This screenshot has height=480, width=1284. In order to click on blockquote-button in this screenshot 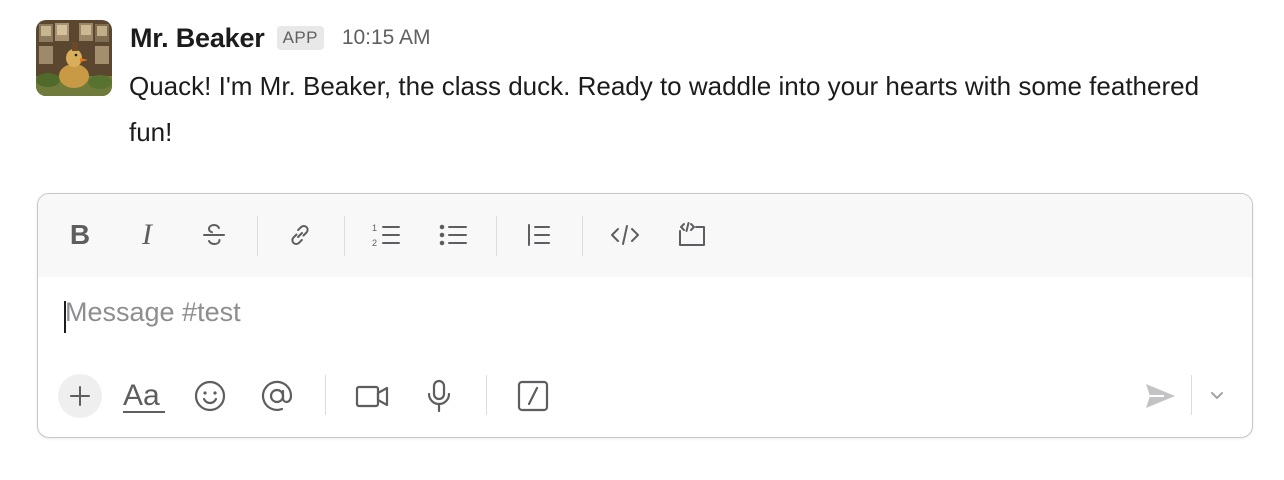, I will do `click(539, 235)`.